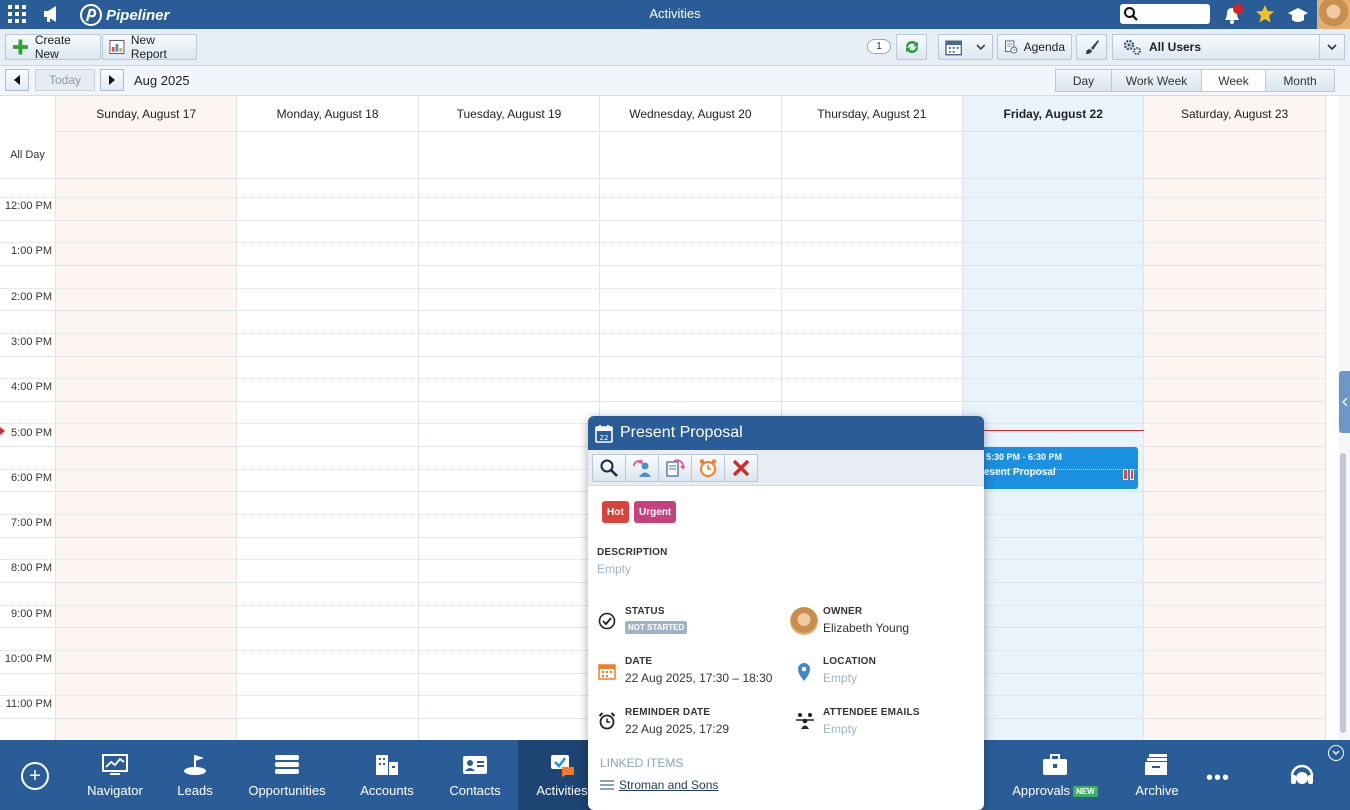 This screenshot has width=1350, height=810. I want to click on refresh-button, so click(911, 47).